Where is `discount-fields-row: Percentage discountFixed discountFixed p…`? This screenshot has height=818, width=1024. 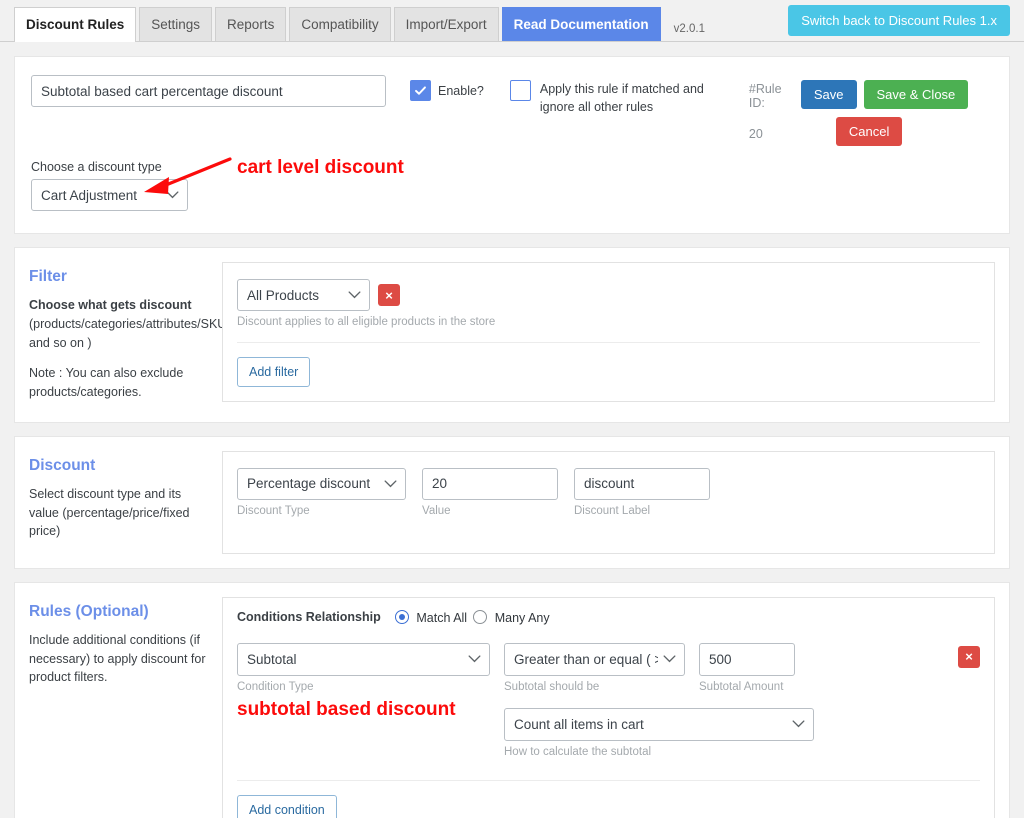 discount-fields-row: Percentage discountFixed discountFixed p… is located at coordinates (608, 492).